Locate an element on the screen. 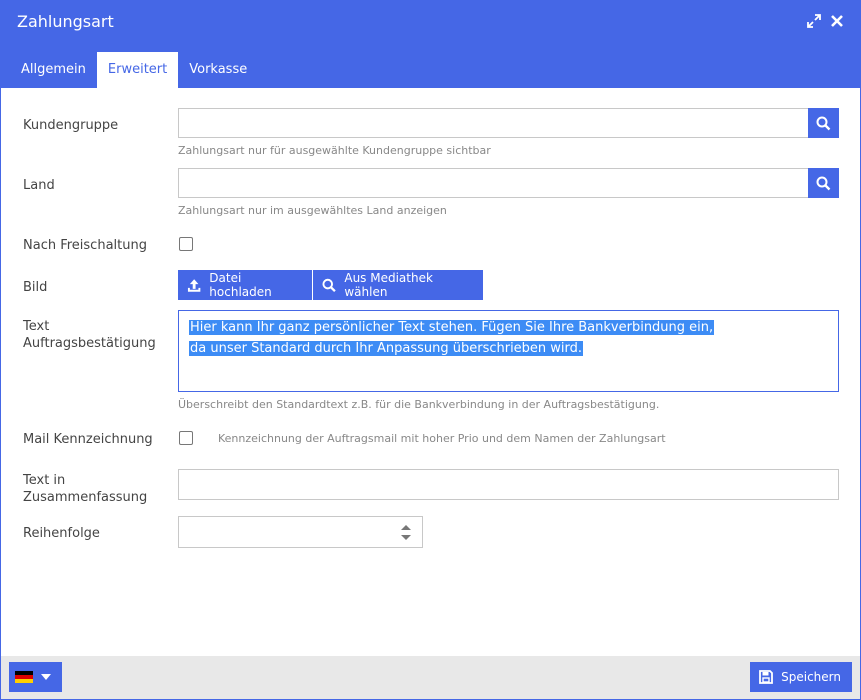  dialog-title: Zahlungsart is located at coordinates (65, 21).